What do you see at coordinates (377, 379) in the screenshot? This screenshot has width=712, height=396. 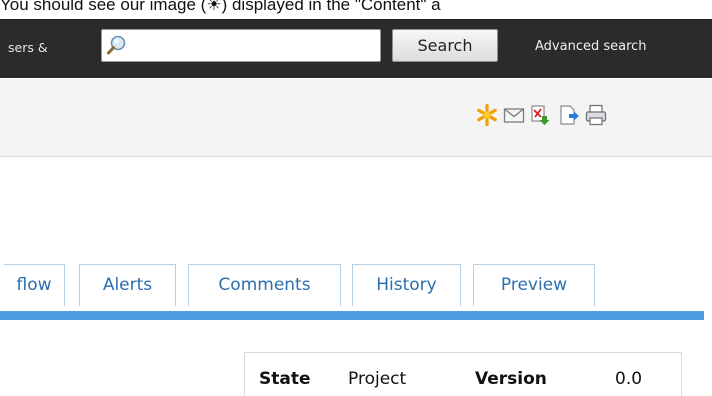 I see `state-value: Project` at bounding box center [377, 379].